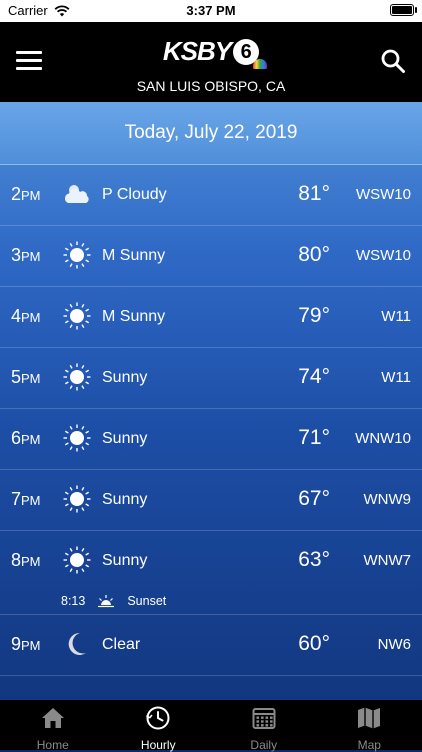 This screenshot has width=422, height=752. What do you see at coordinates (388, 499) in the screenshot?
I see `forecast-wind: WNW9` at bounding box center [388, 499].